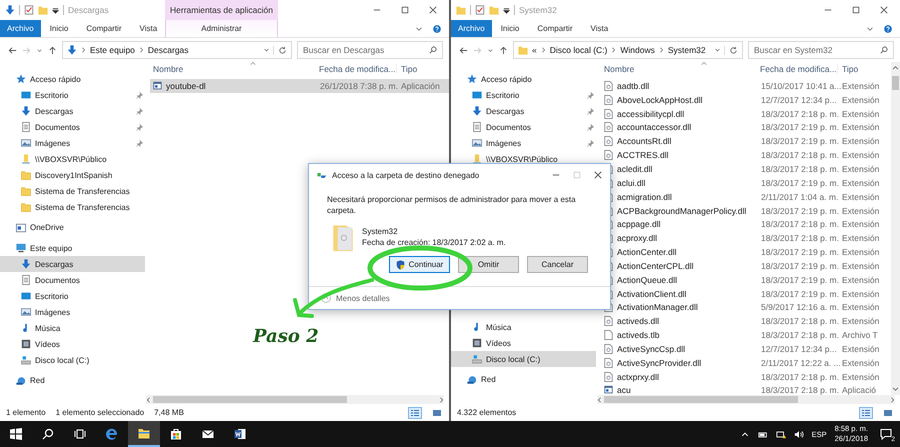 The height and width of the screenshot is (447, 900). I want to click on address-bar: Este equipo Descargas, so click(177, 50).